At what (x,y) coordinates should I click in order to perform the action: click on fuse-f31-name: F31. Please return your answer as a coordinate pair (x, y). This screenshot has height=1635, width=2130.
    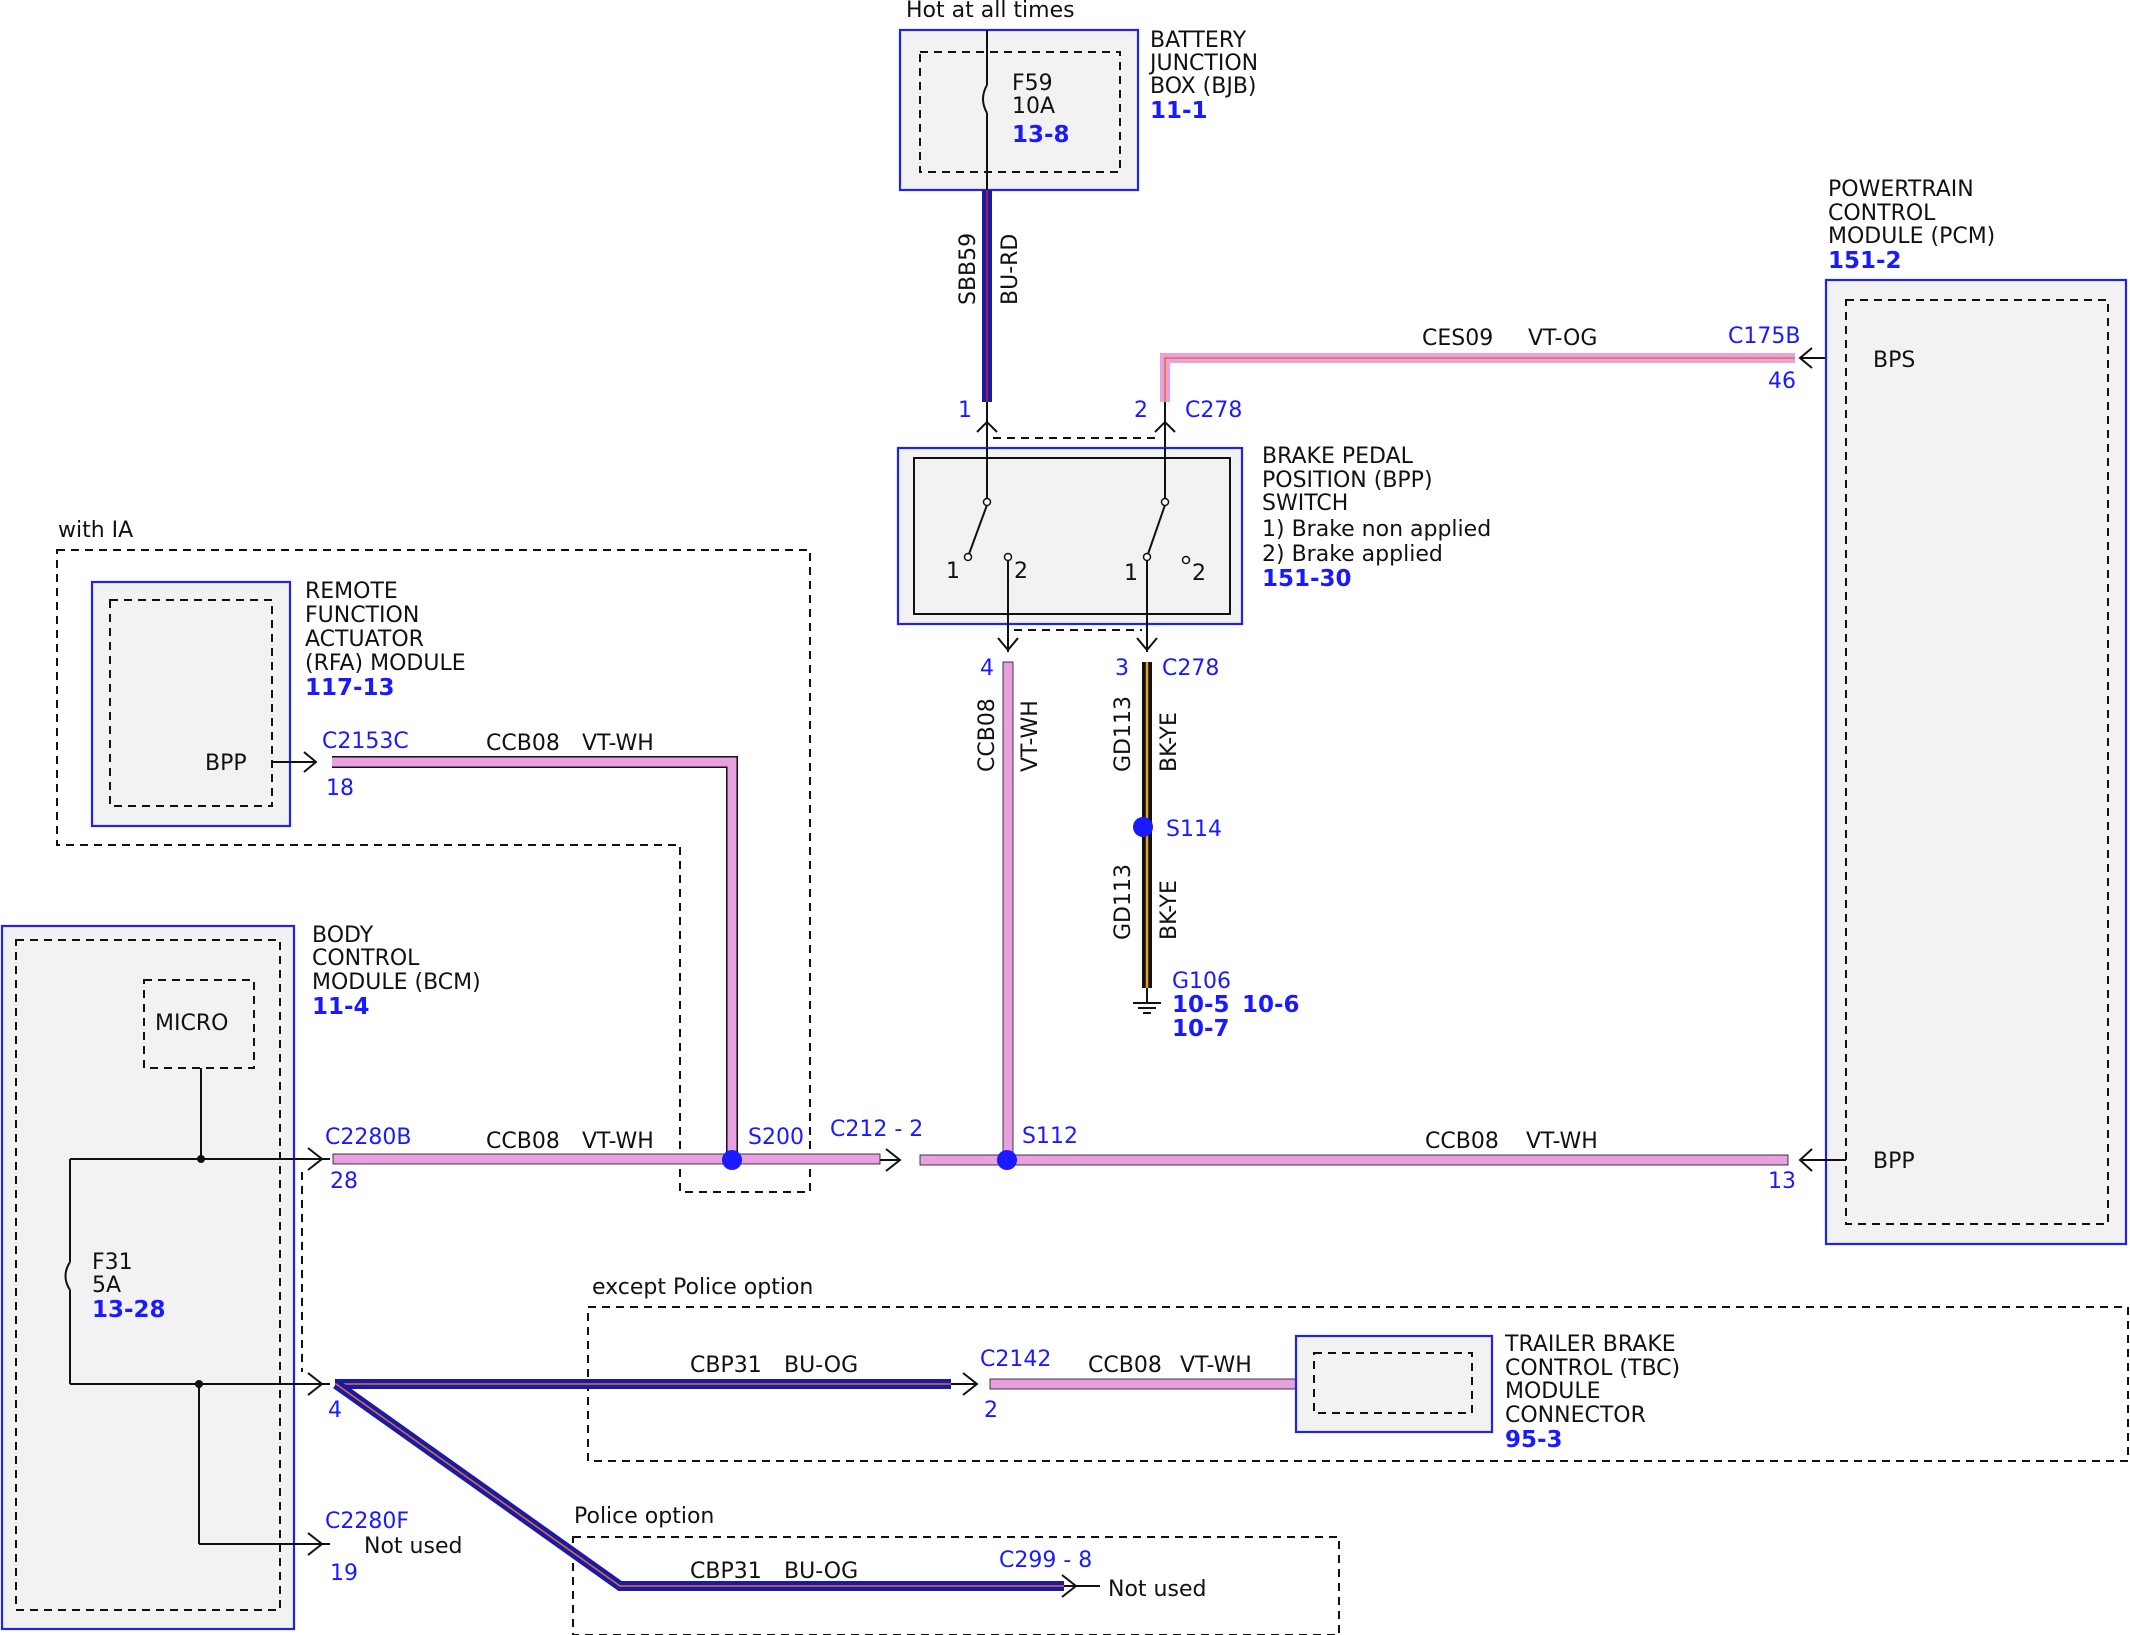
    Looking at the image, I should click on (112, 1262).